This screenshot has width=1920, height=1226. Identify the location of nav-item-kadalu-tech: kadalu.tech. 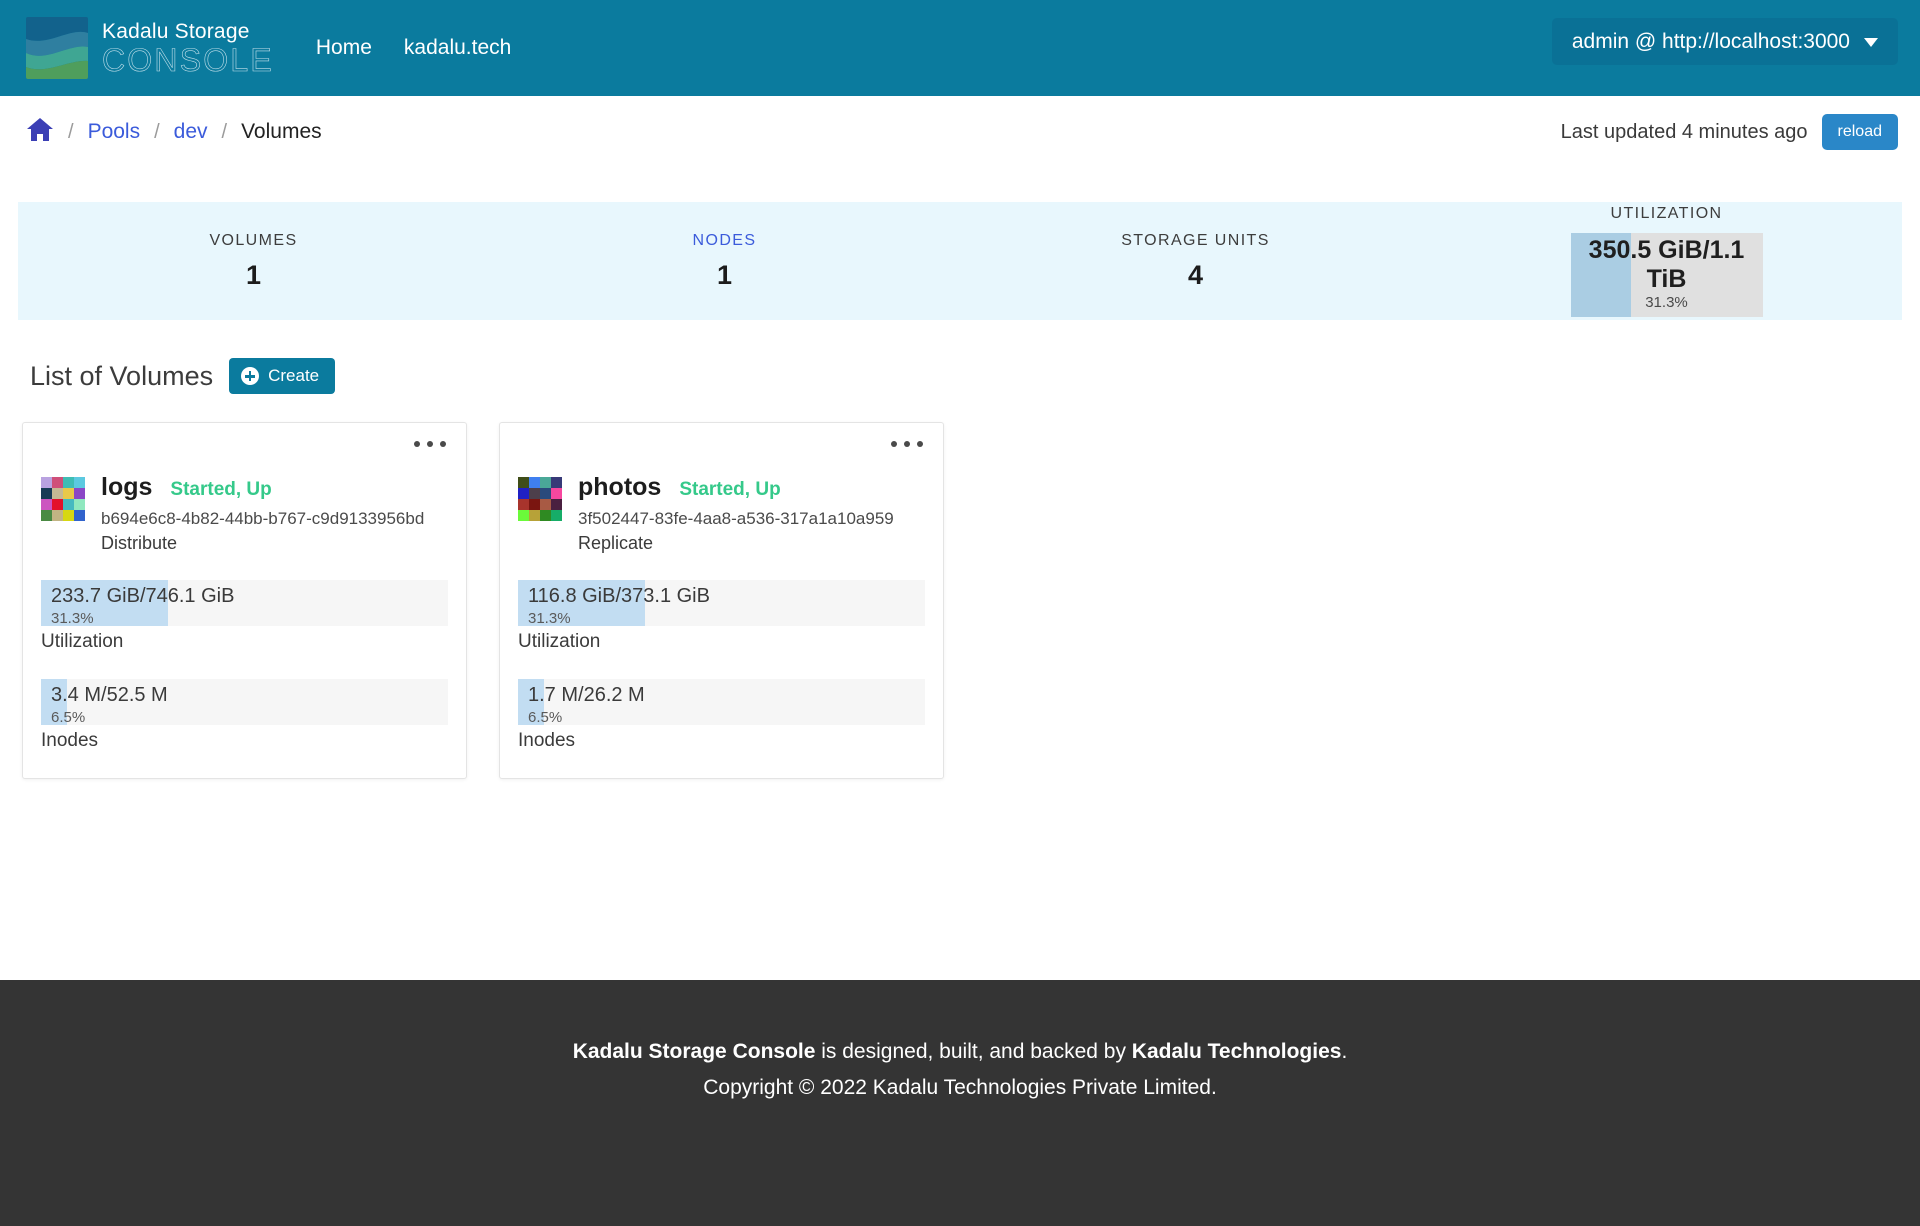
(457, 48).